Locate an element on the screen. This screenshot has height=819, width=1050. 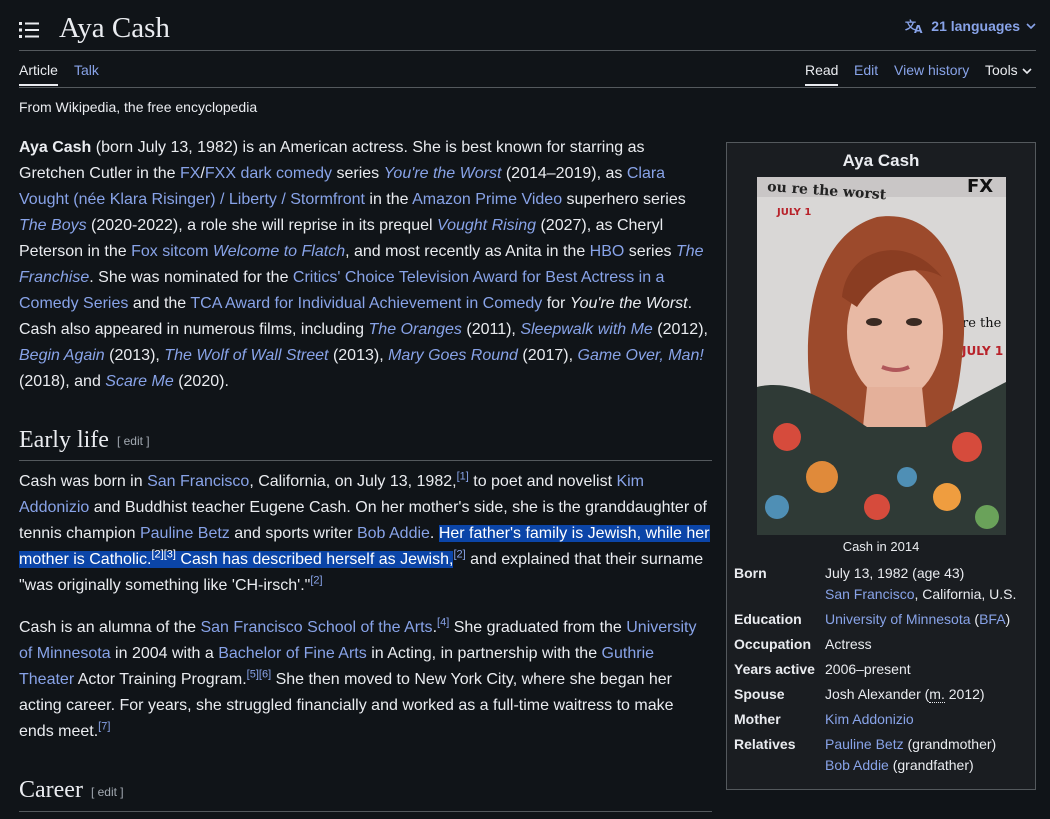
row-value: University of Minnesota (BFA) is located at coordinates (927, 619).